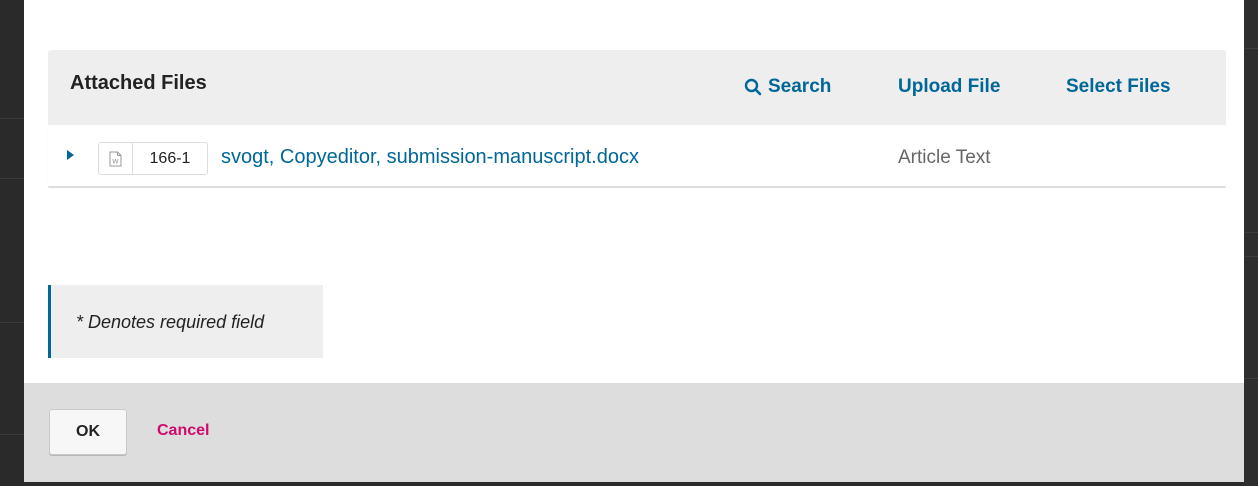  Describe the element at coordinates (944, 157) in the screenshot. I see `file-genre: Article Text` at that location.